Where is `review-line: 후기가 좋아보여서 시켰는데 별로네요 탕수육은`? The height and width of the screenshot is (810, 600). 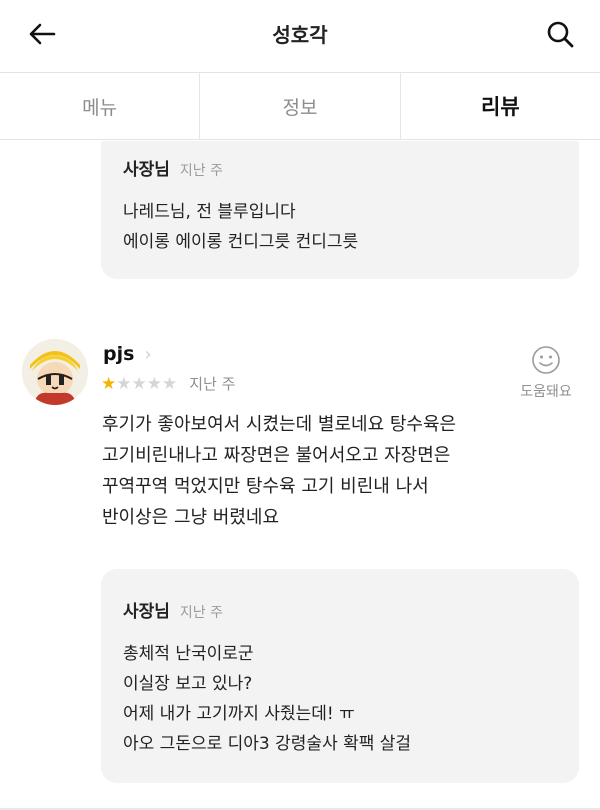 review-line: 후기가 좋아보여서 시켰는데 별로네요 탕수육은 is located at coordinates (279, 424).